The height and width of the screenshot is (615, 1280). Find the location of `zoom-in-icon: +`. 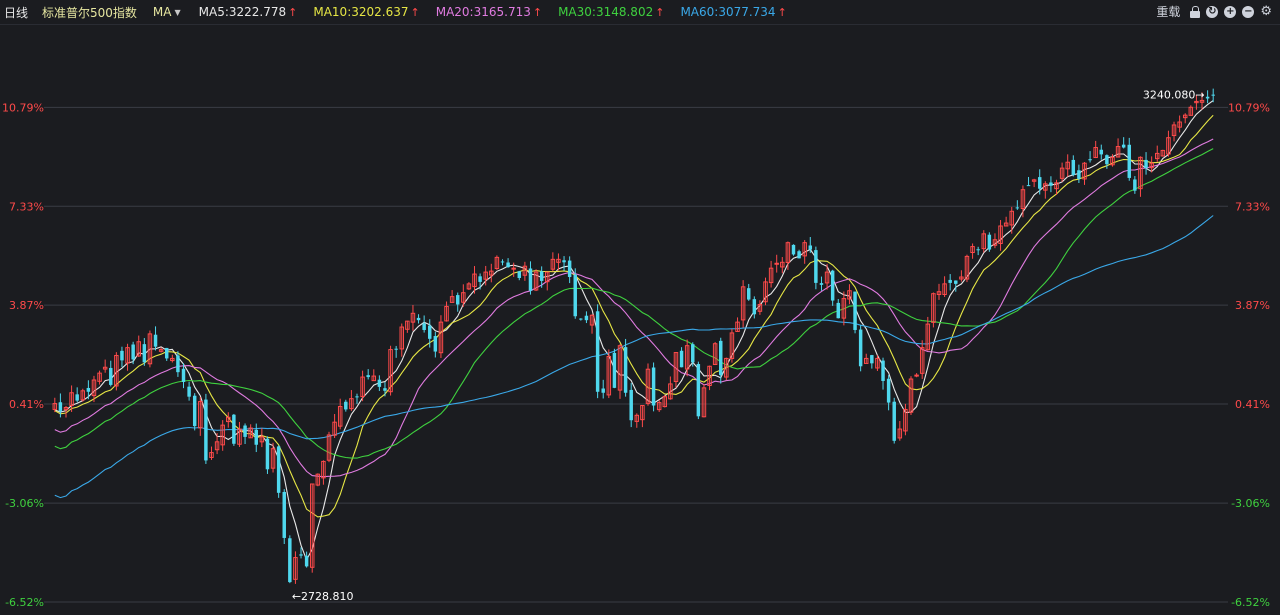

zoom-in-icon: + is located at coordinates (1230, 11).